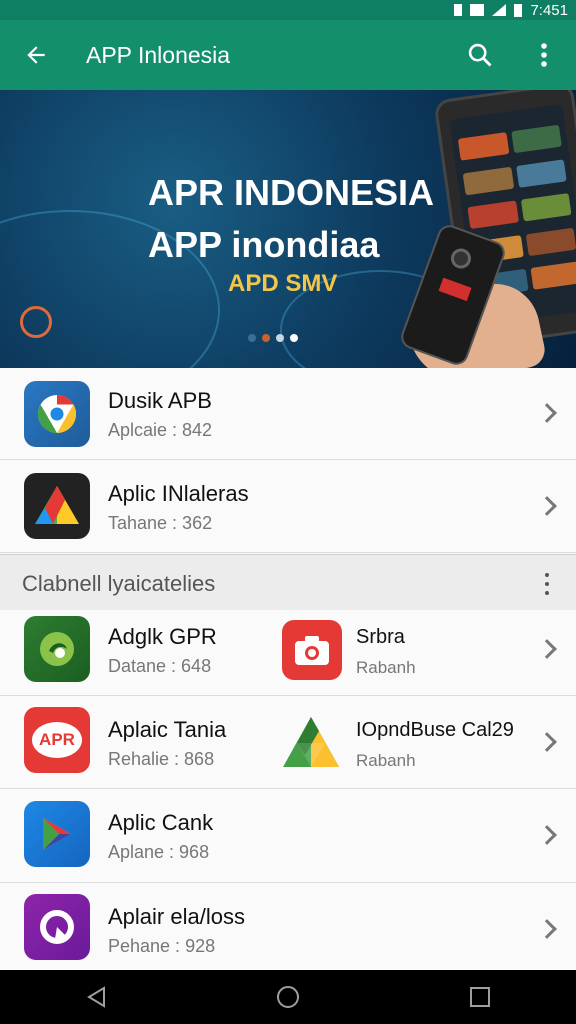 This screenshot has width=576, height=1024. I want to click on chrome-like-icon, so click(57, 414).